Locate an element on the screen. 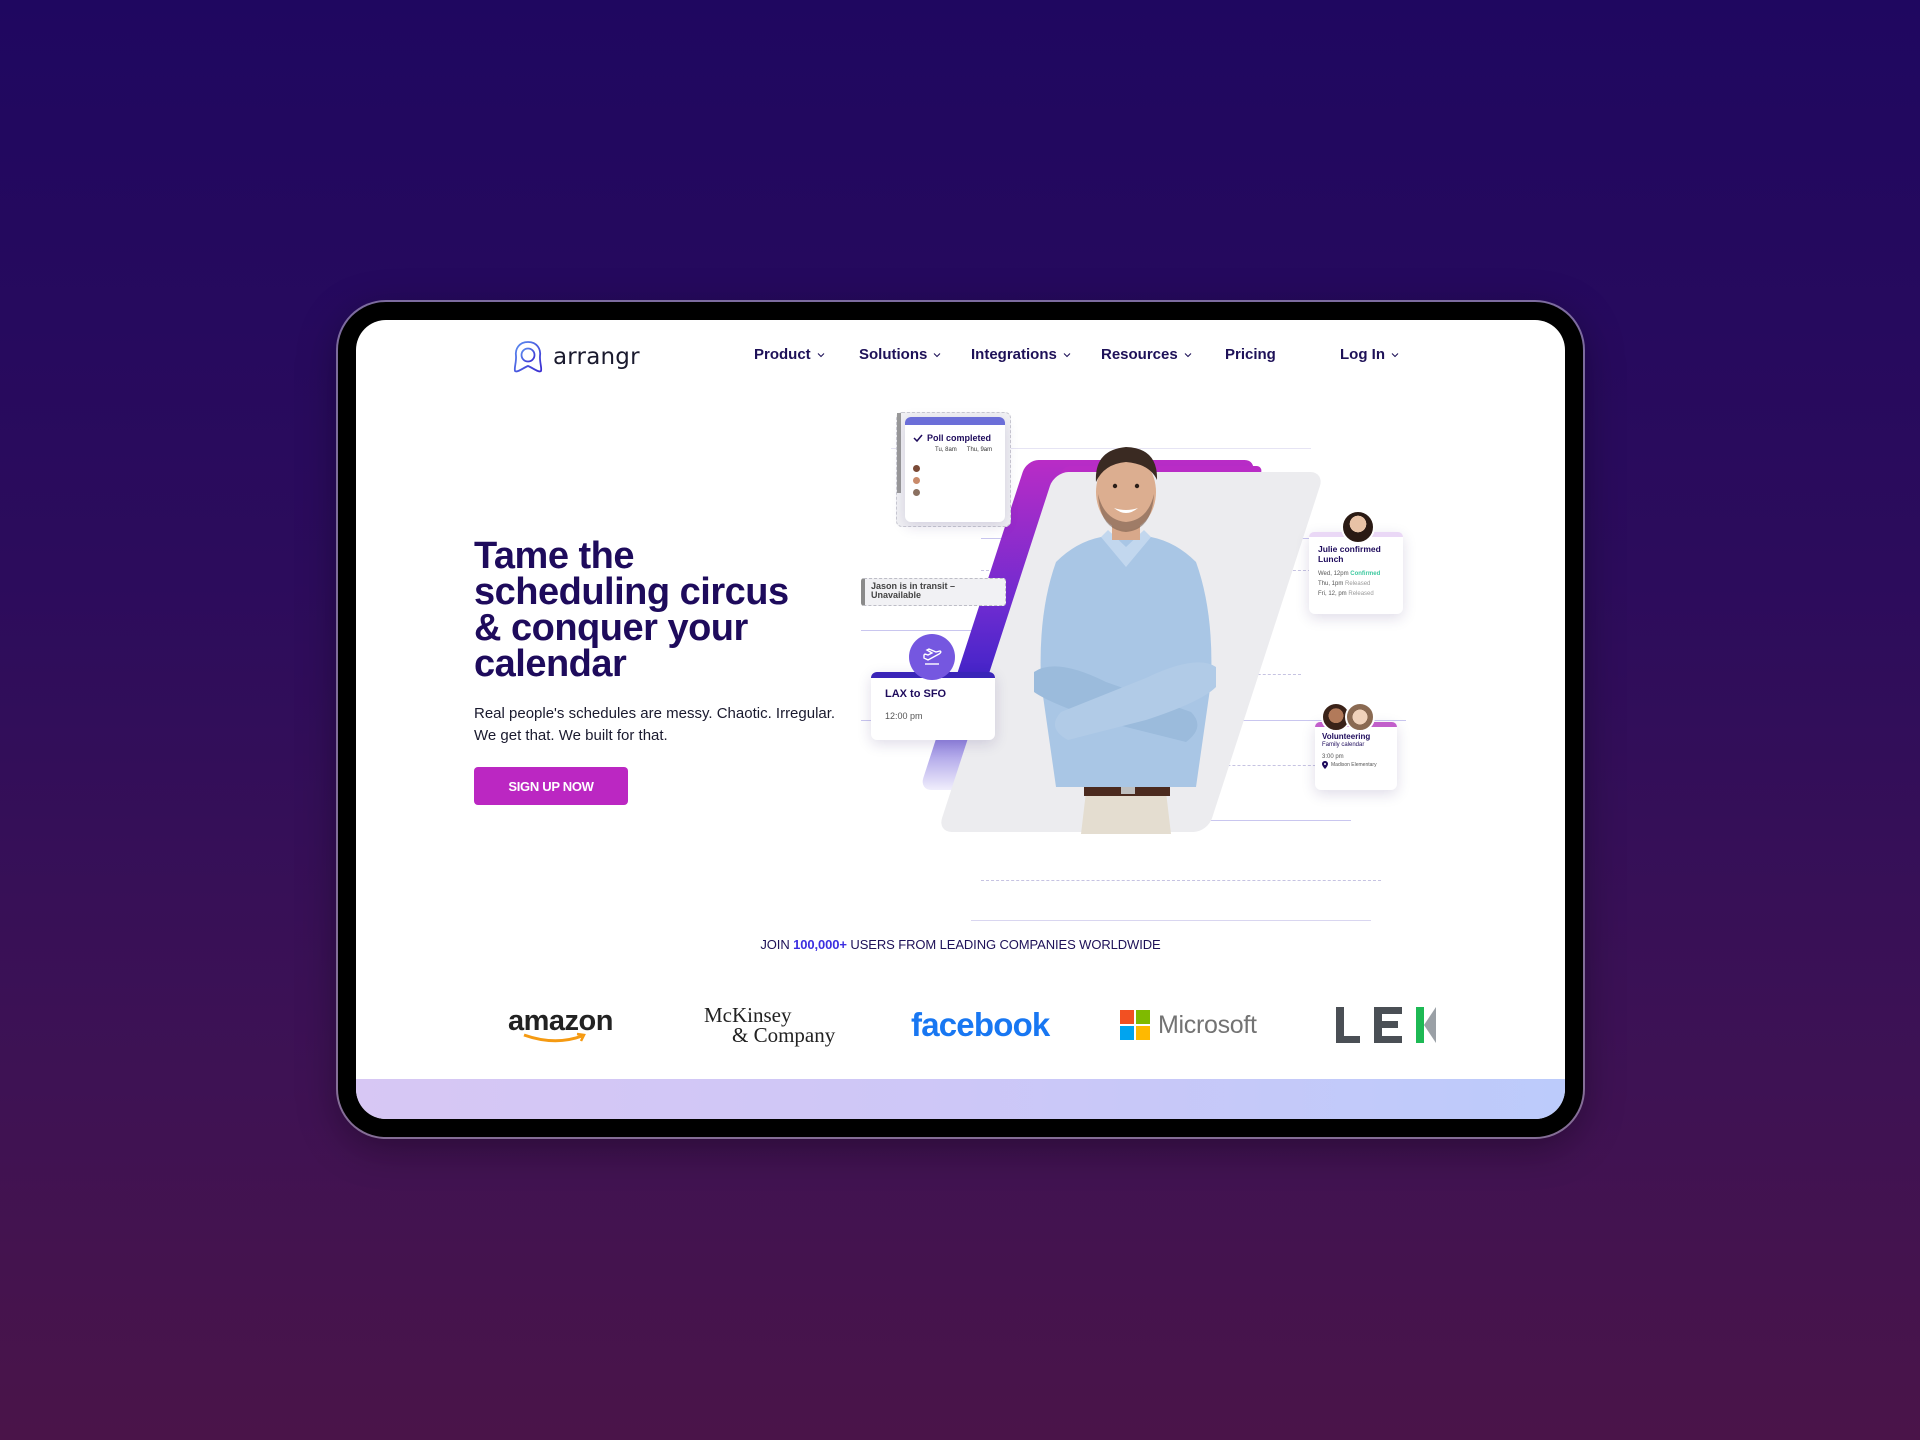 The width and height of the screenshot is (1920, 1440). facebook-logo: facebook is located at coordinates (980, 1025).